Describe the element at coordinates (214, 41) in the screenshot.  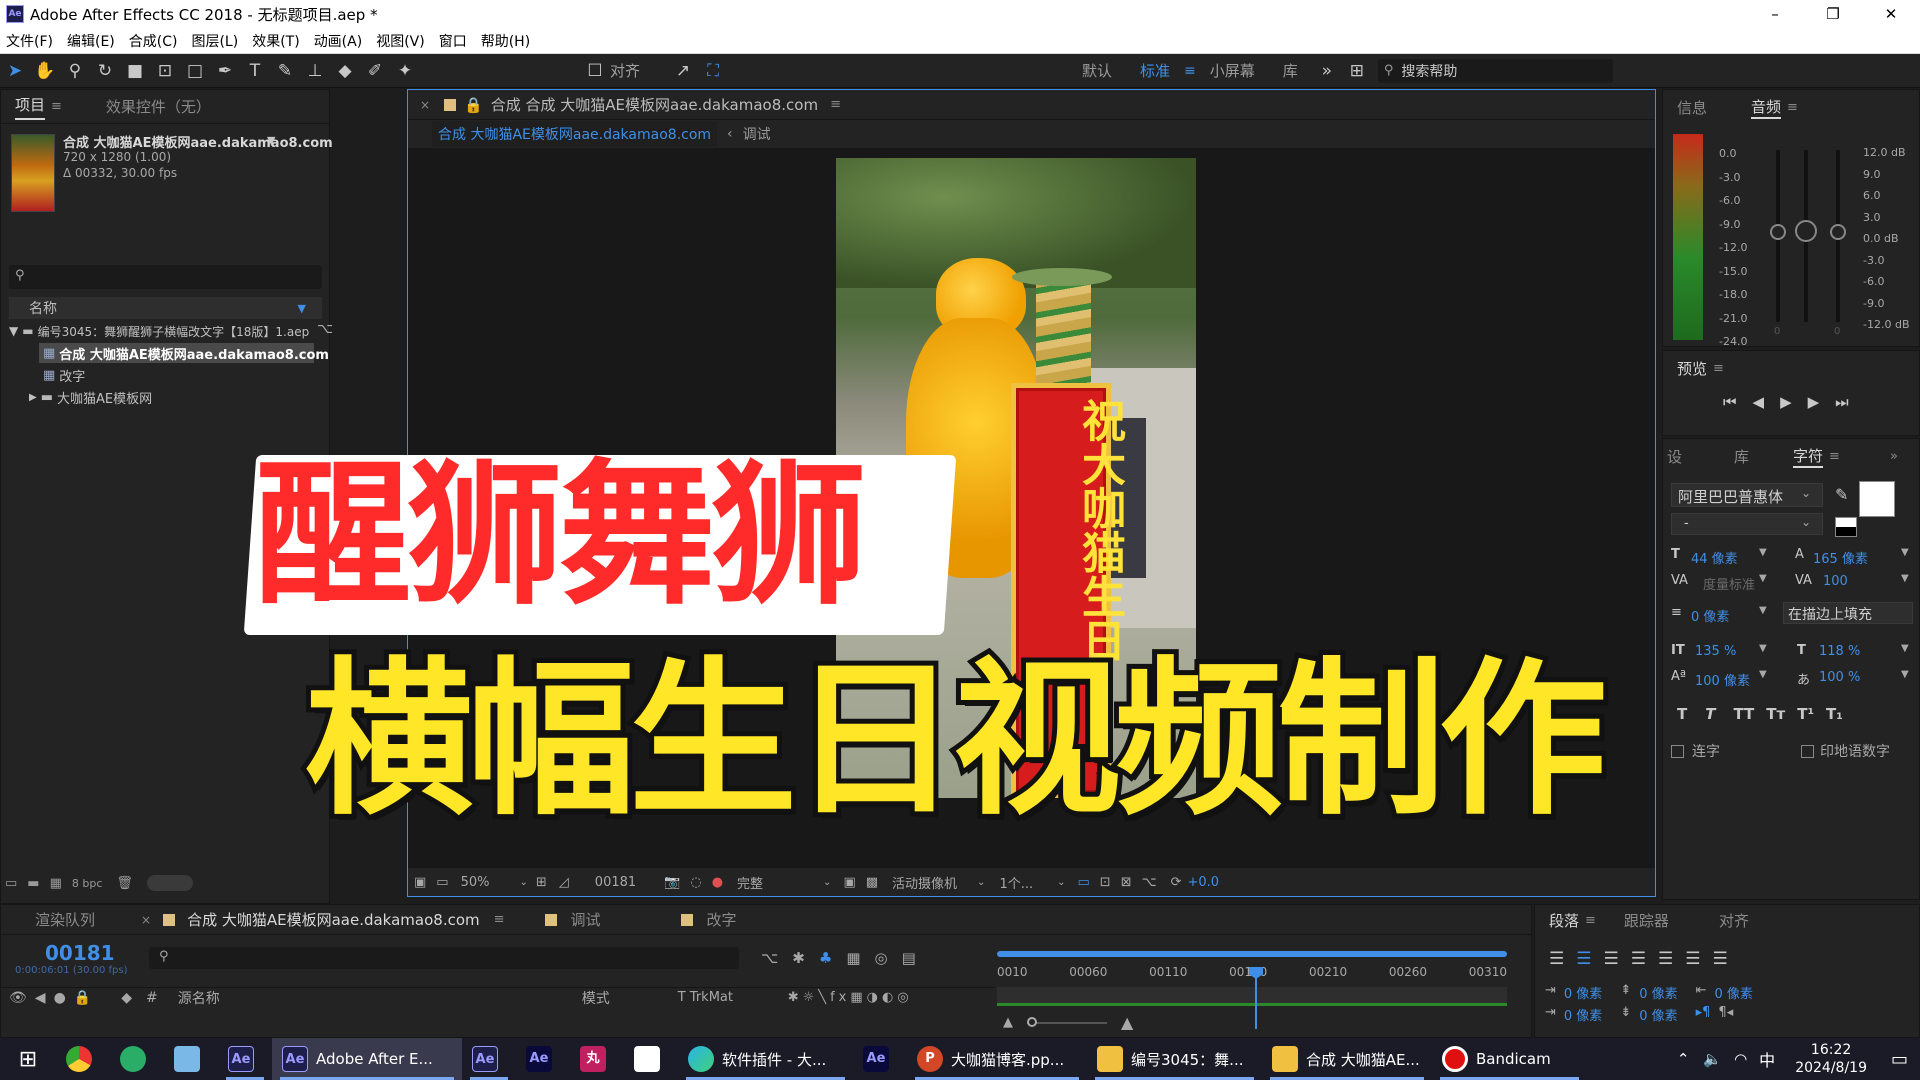
I see `menu-layer: 图层(L)` at that location.